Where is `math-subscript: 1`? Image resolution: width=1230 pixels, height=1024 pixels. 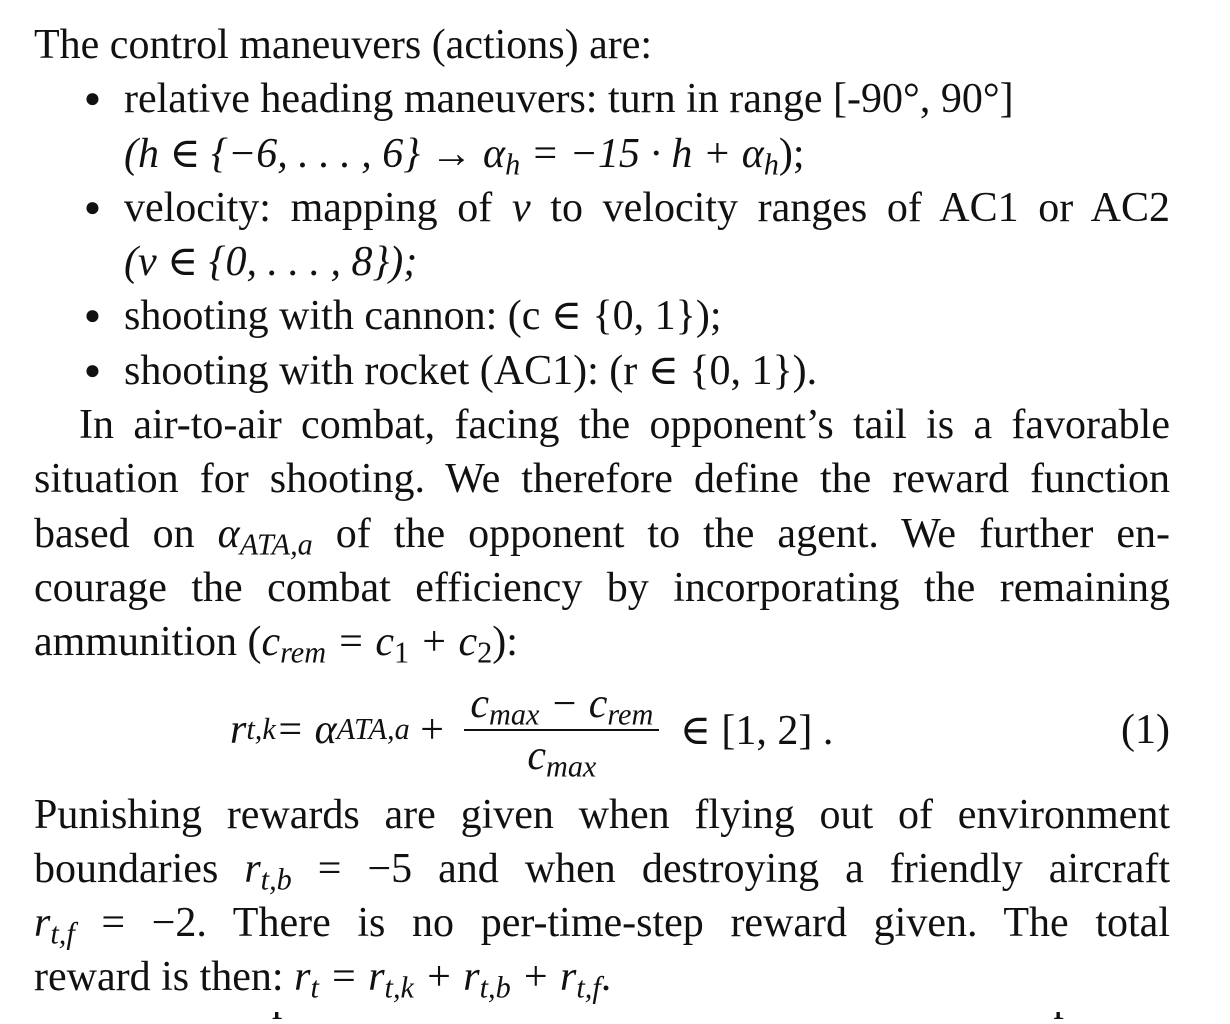 math-subscript: 1 is located at coordinates (402, 652).